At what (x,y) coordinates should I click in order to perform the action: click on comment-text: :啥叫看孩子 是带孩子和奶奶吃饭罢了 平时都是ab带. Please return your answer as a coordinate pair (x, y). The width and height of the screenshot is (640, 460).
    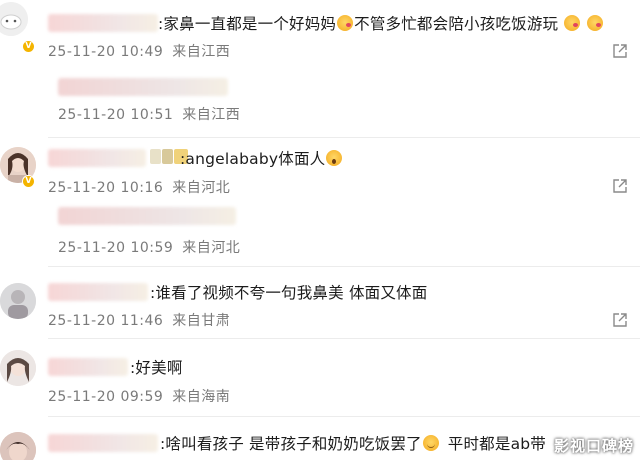
    Looking at the image, I should click on (353, 443).